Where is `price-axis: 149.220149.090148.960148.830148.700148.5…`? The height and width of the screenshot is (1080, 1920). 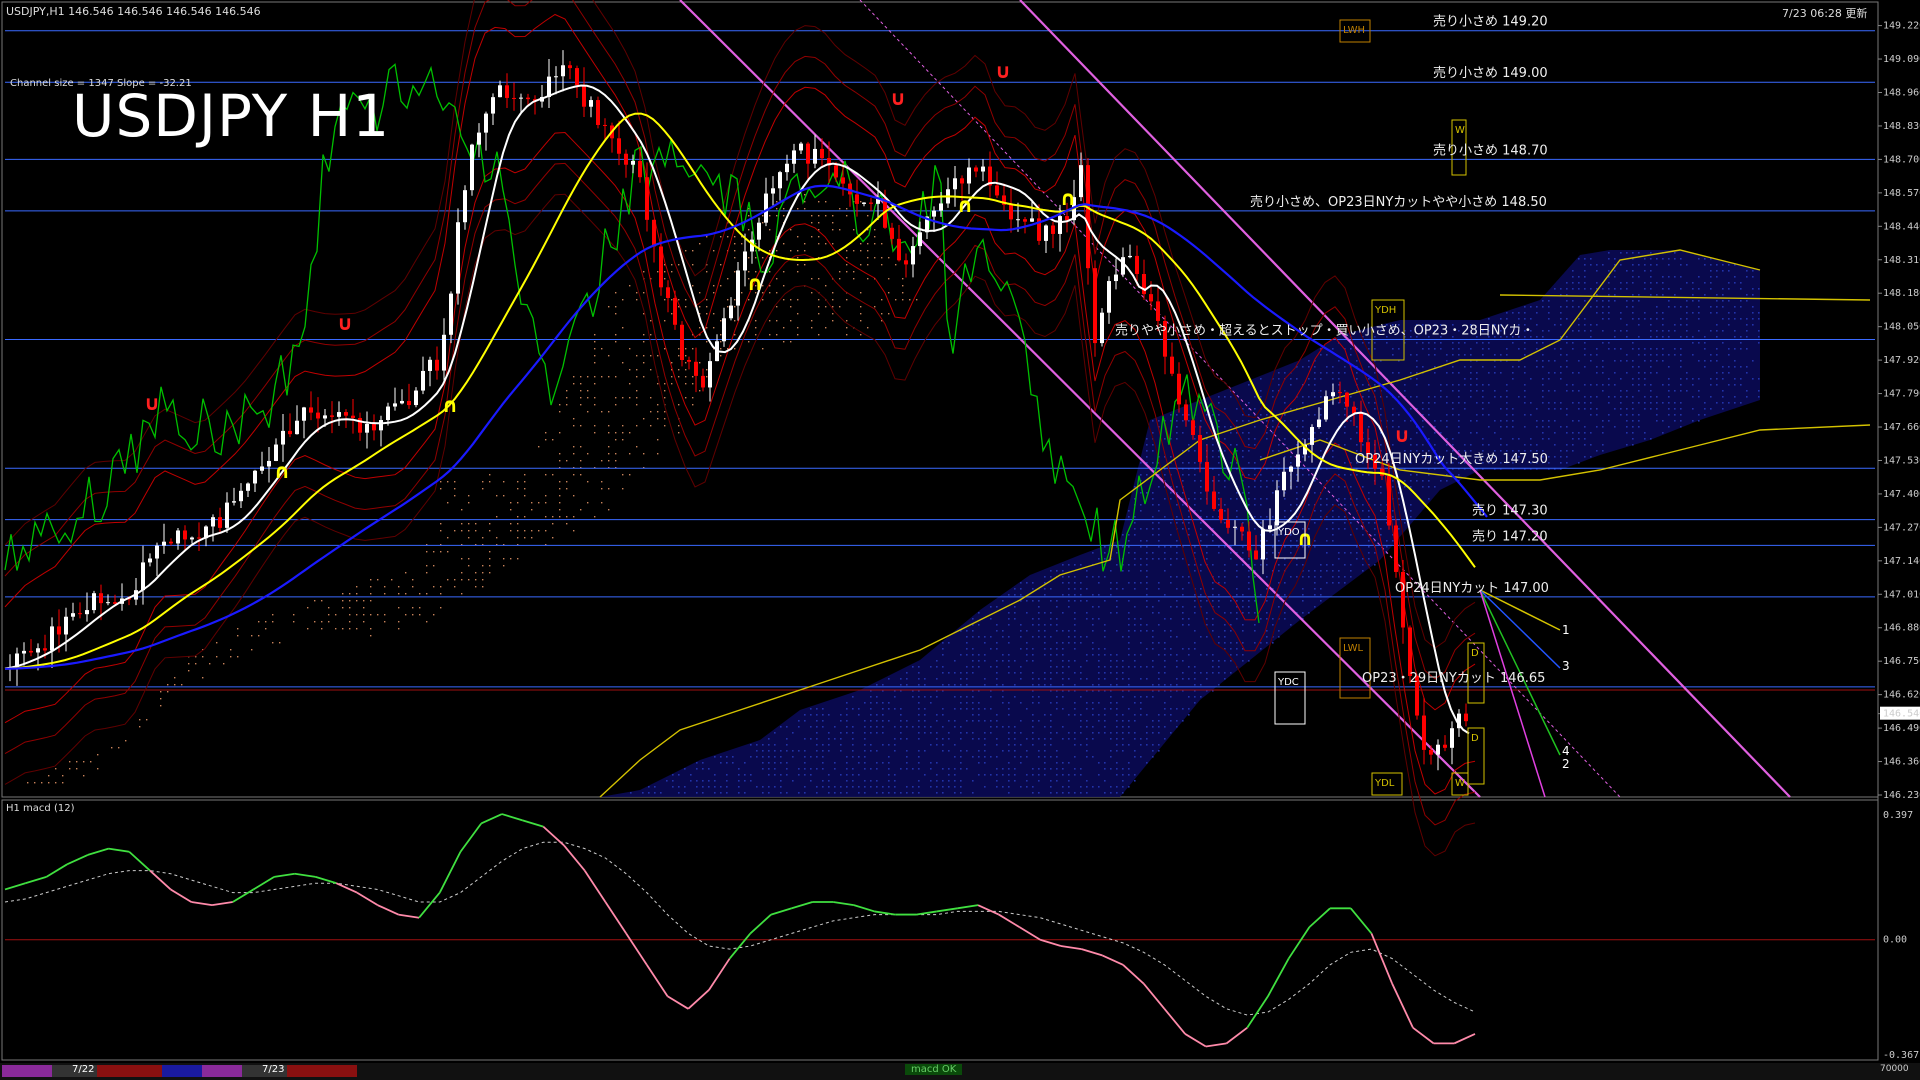 price-axis: 149.220149.090148.960148.830148.700148.5… is located at coordinates (1899, 411).